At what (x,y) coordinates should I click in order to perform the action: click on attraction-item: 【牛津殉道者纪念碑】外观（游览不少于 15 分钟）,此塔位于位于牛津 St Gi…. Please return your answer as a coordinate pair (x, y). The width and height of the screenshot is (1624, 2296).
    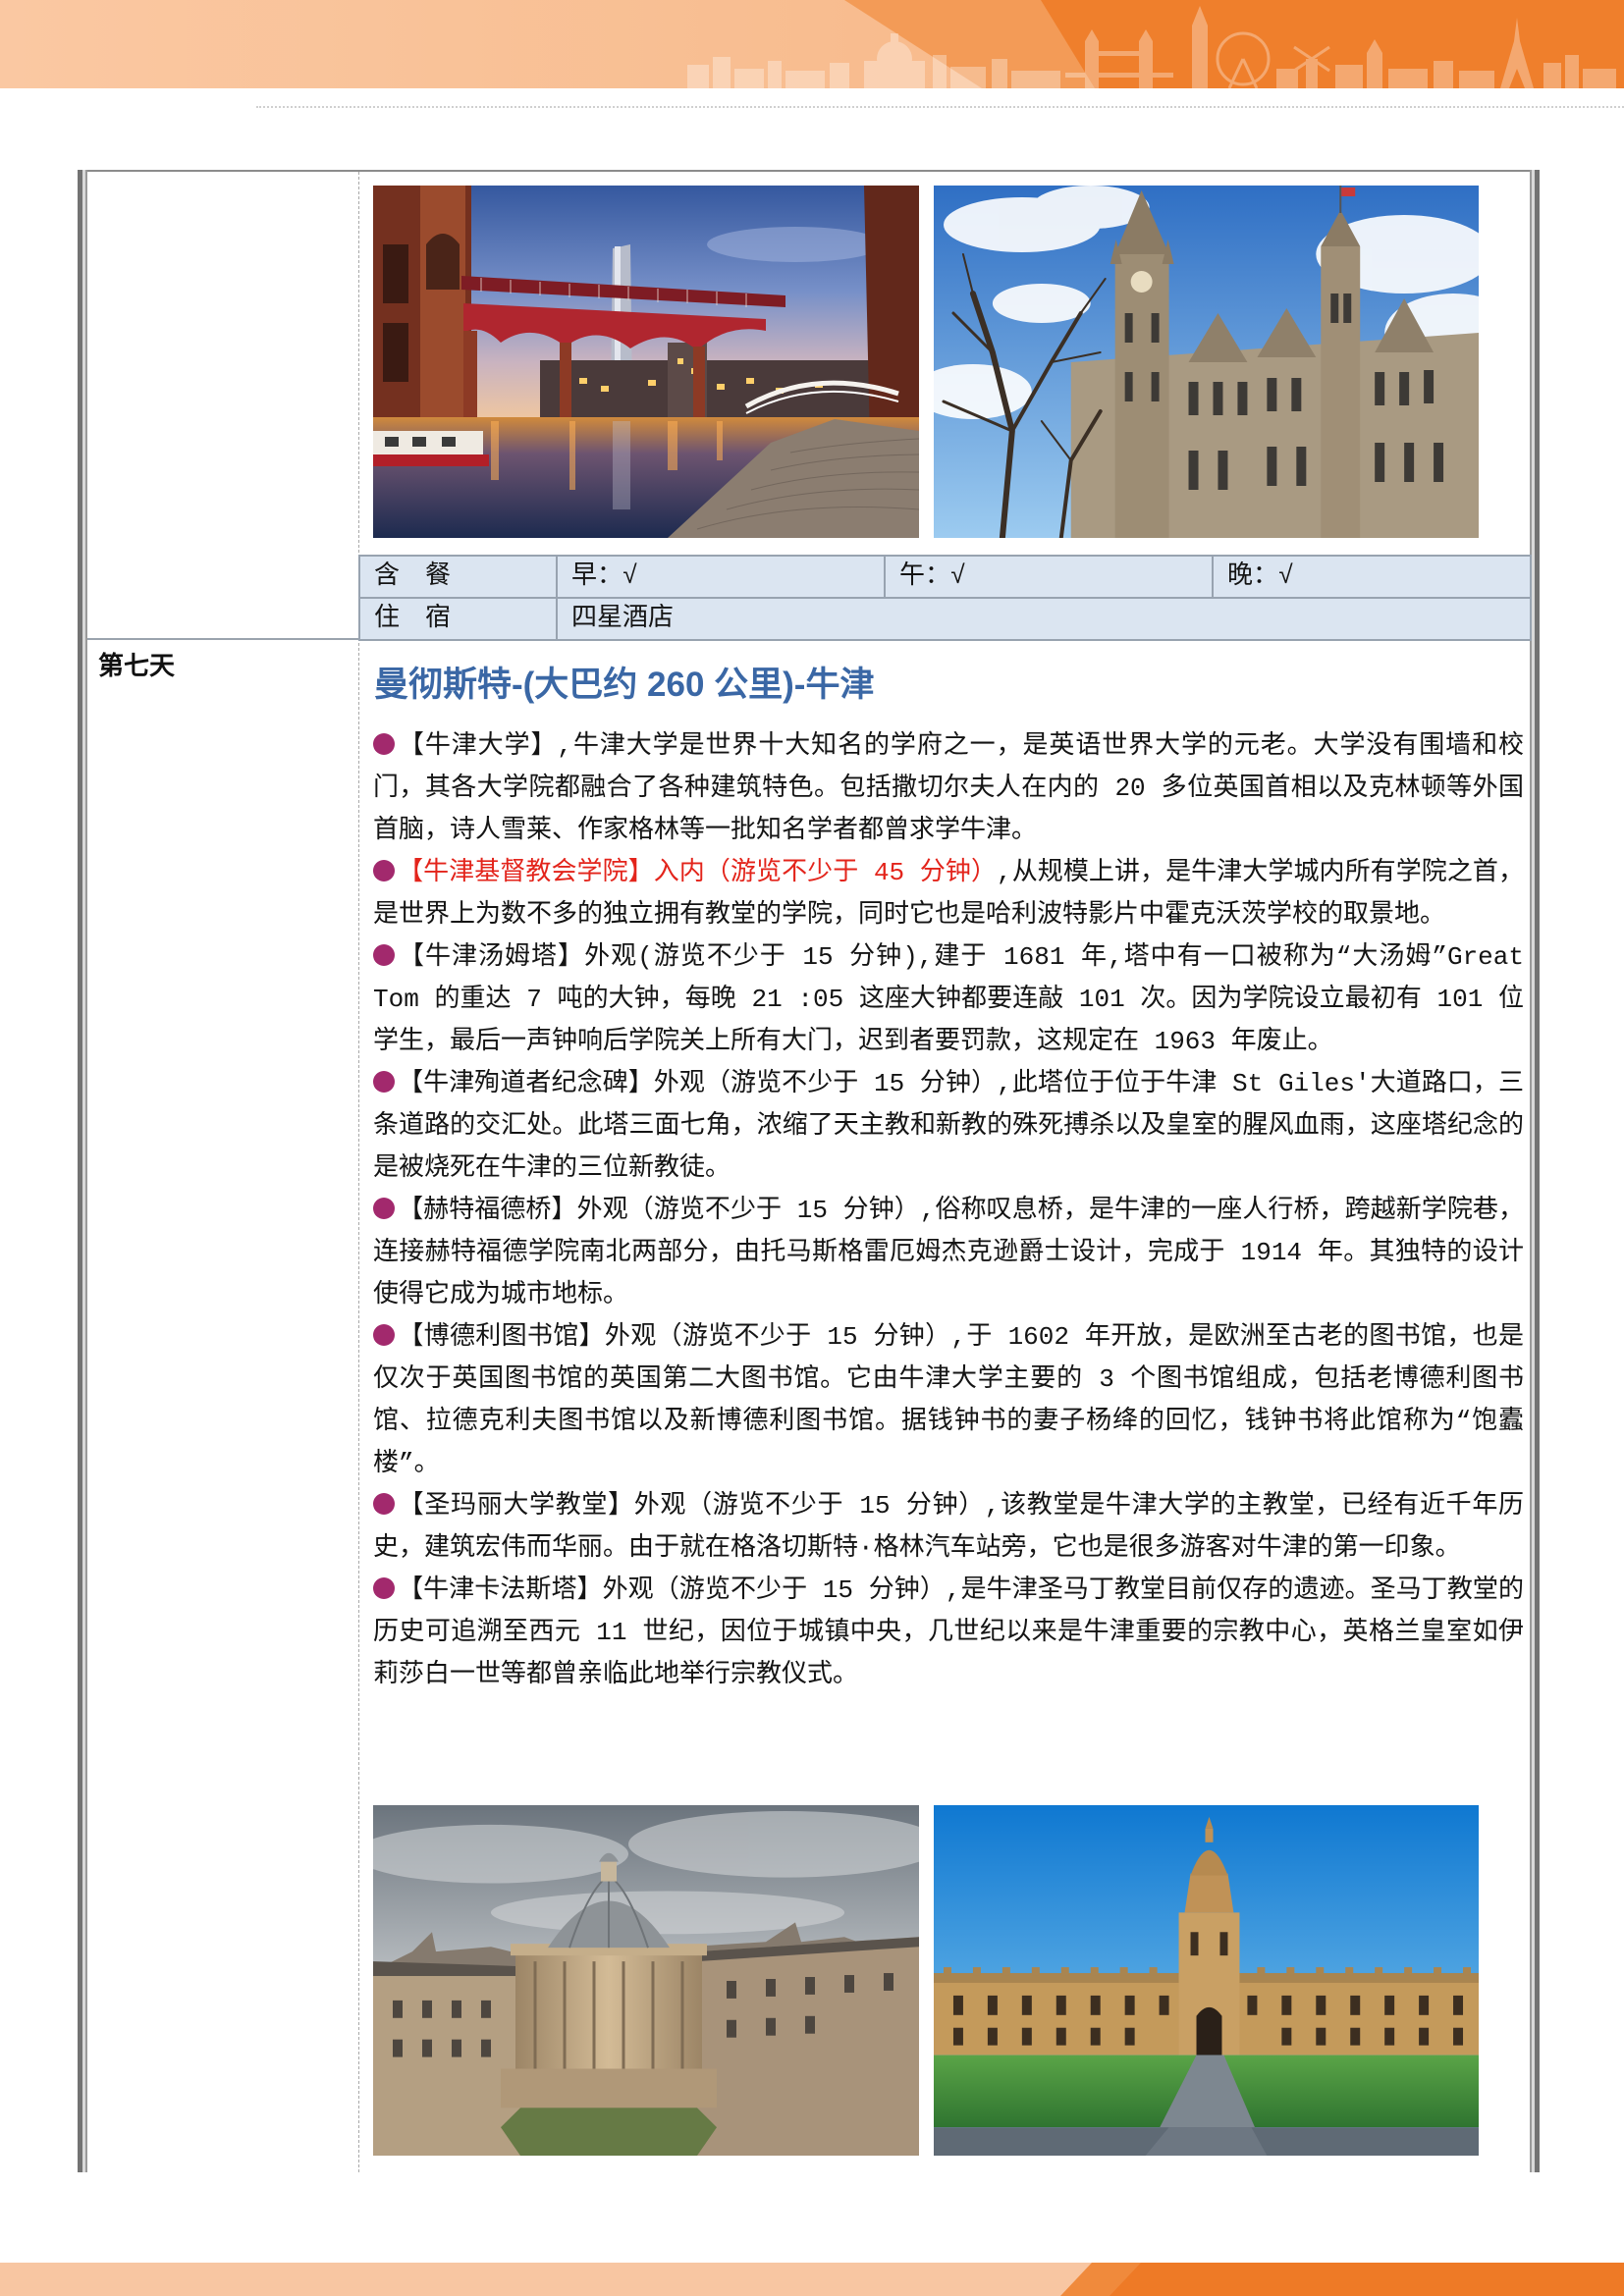
    Looking at the image, I should click on (948, 1126).